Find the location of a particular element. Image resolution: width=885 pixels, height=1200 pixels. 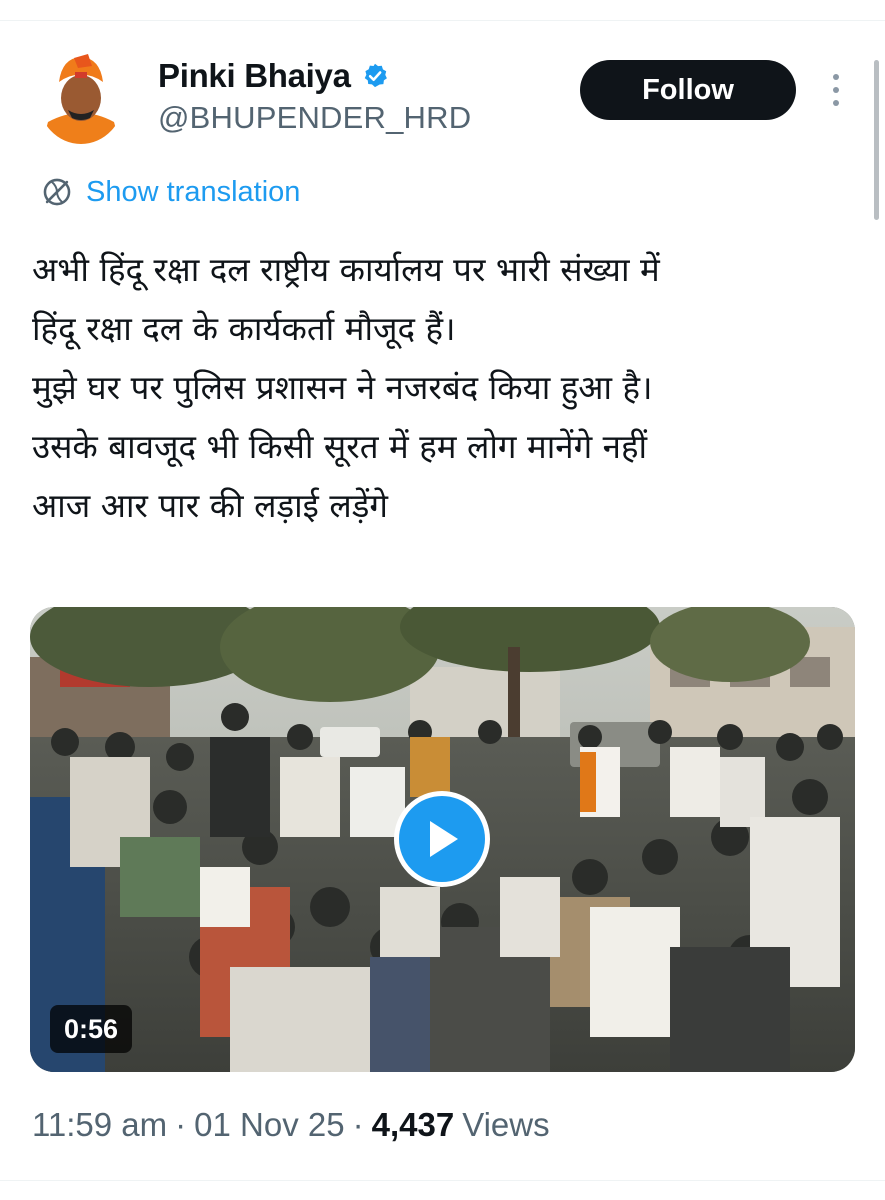

author-display-name: Pinki Bhaiya is located at coordinates (254, 76).